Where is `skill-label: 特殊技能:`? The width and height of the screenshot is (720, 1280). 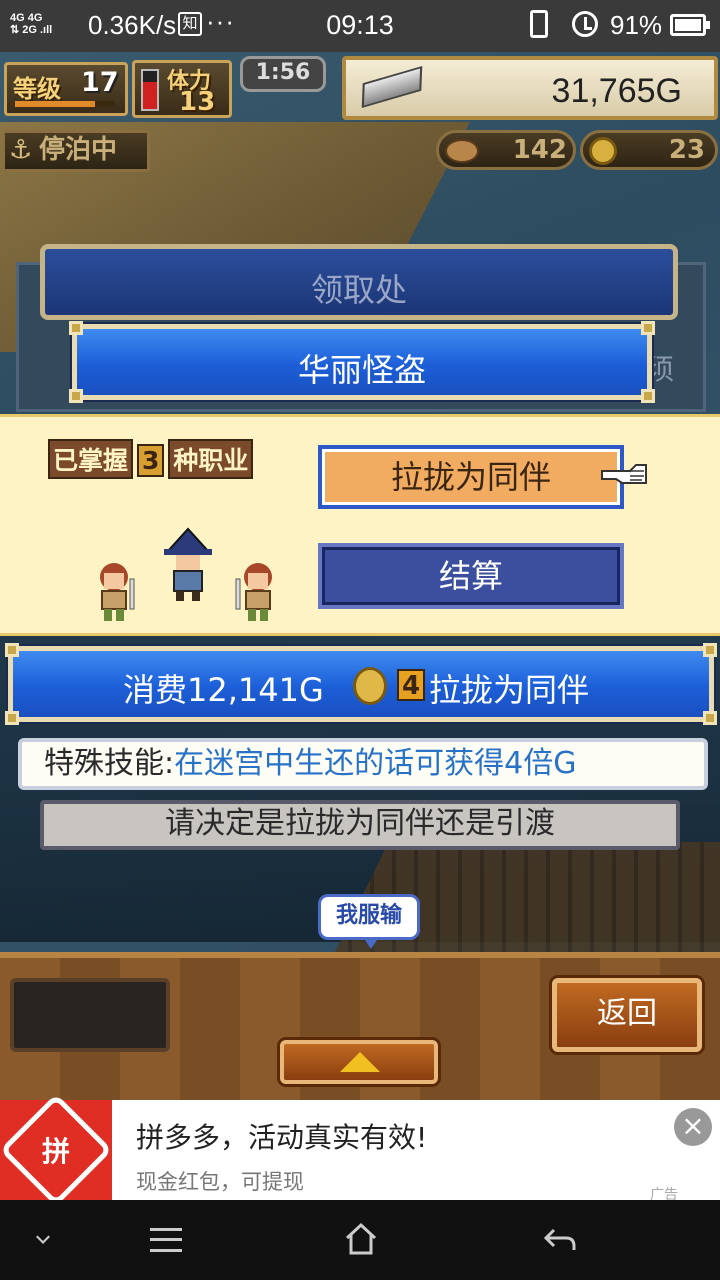 skill-label: 特殊技能: is located at coordinates (109, 763).